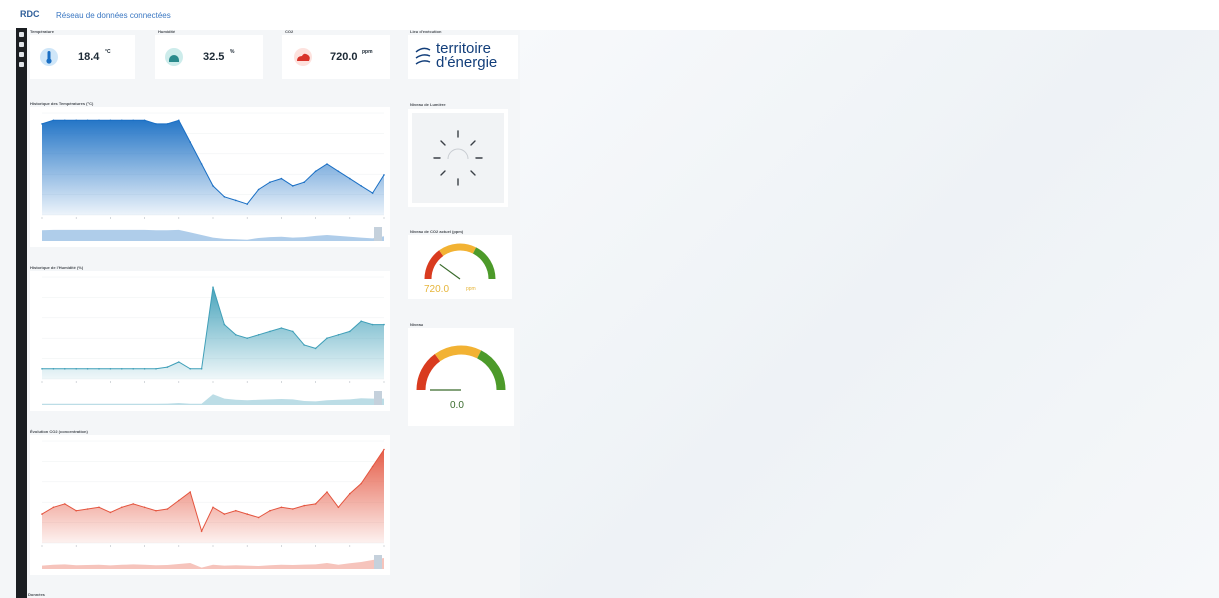  I want to click on dashboard-icon, so click(21, 44).